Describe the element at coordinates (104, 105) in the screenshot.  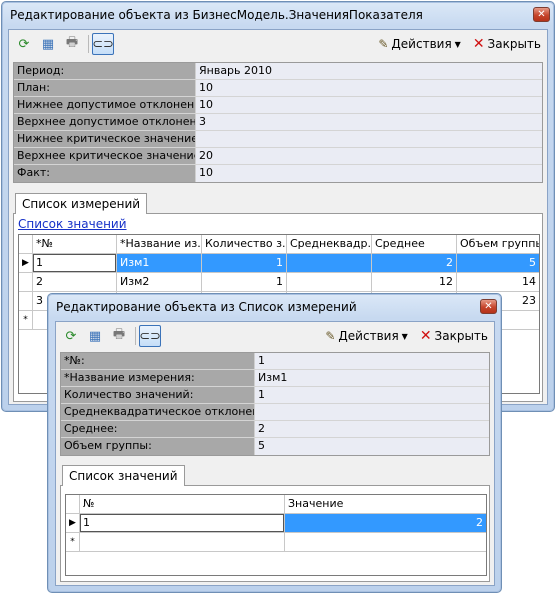
I see `prop-name: Нижнее допустимое отклонение:` at that location.